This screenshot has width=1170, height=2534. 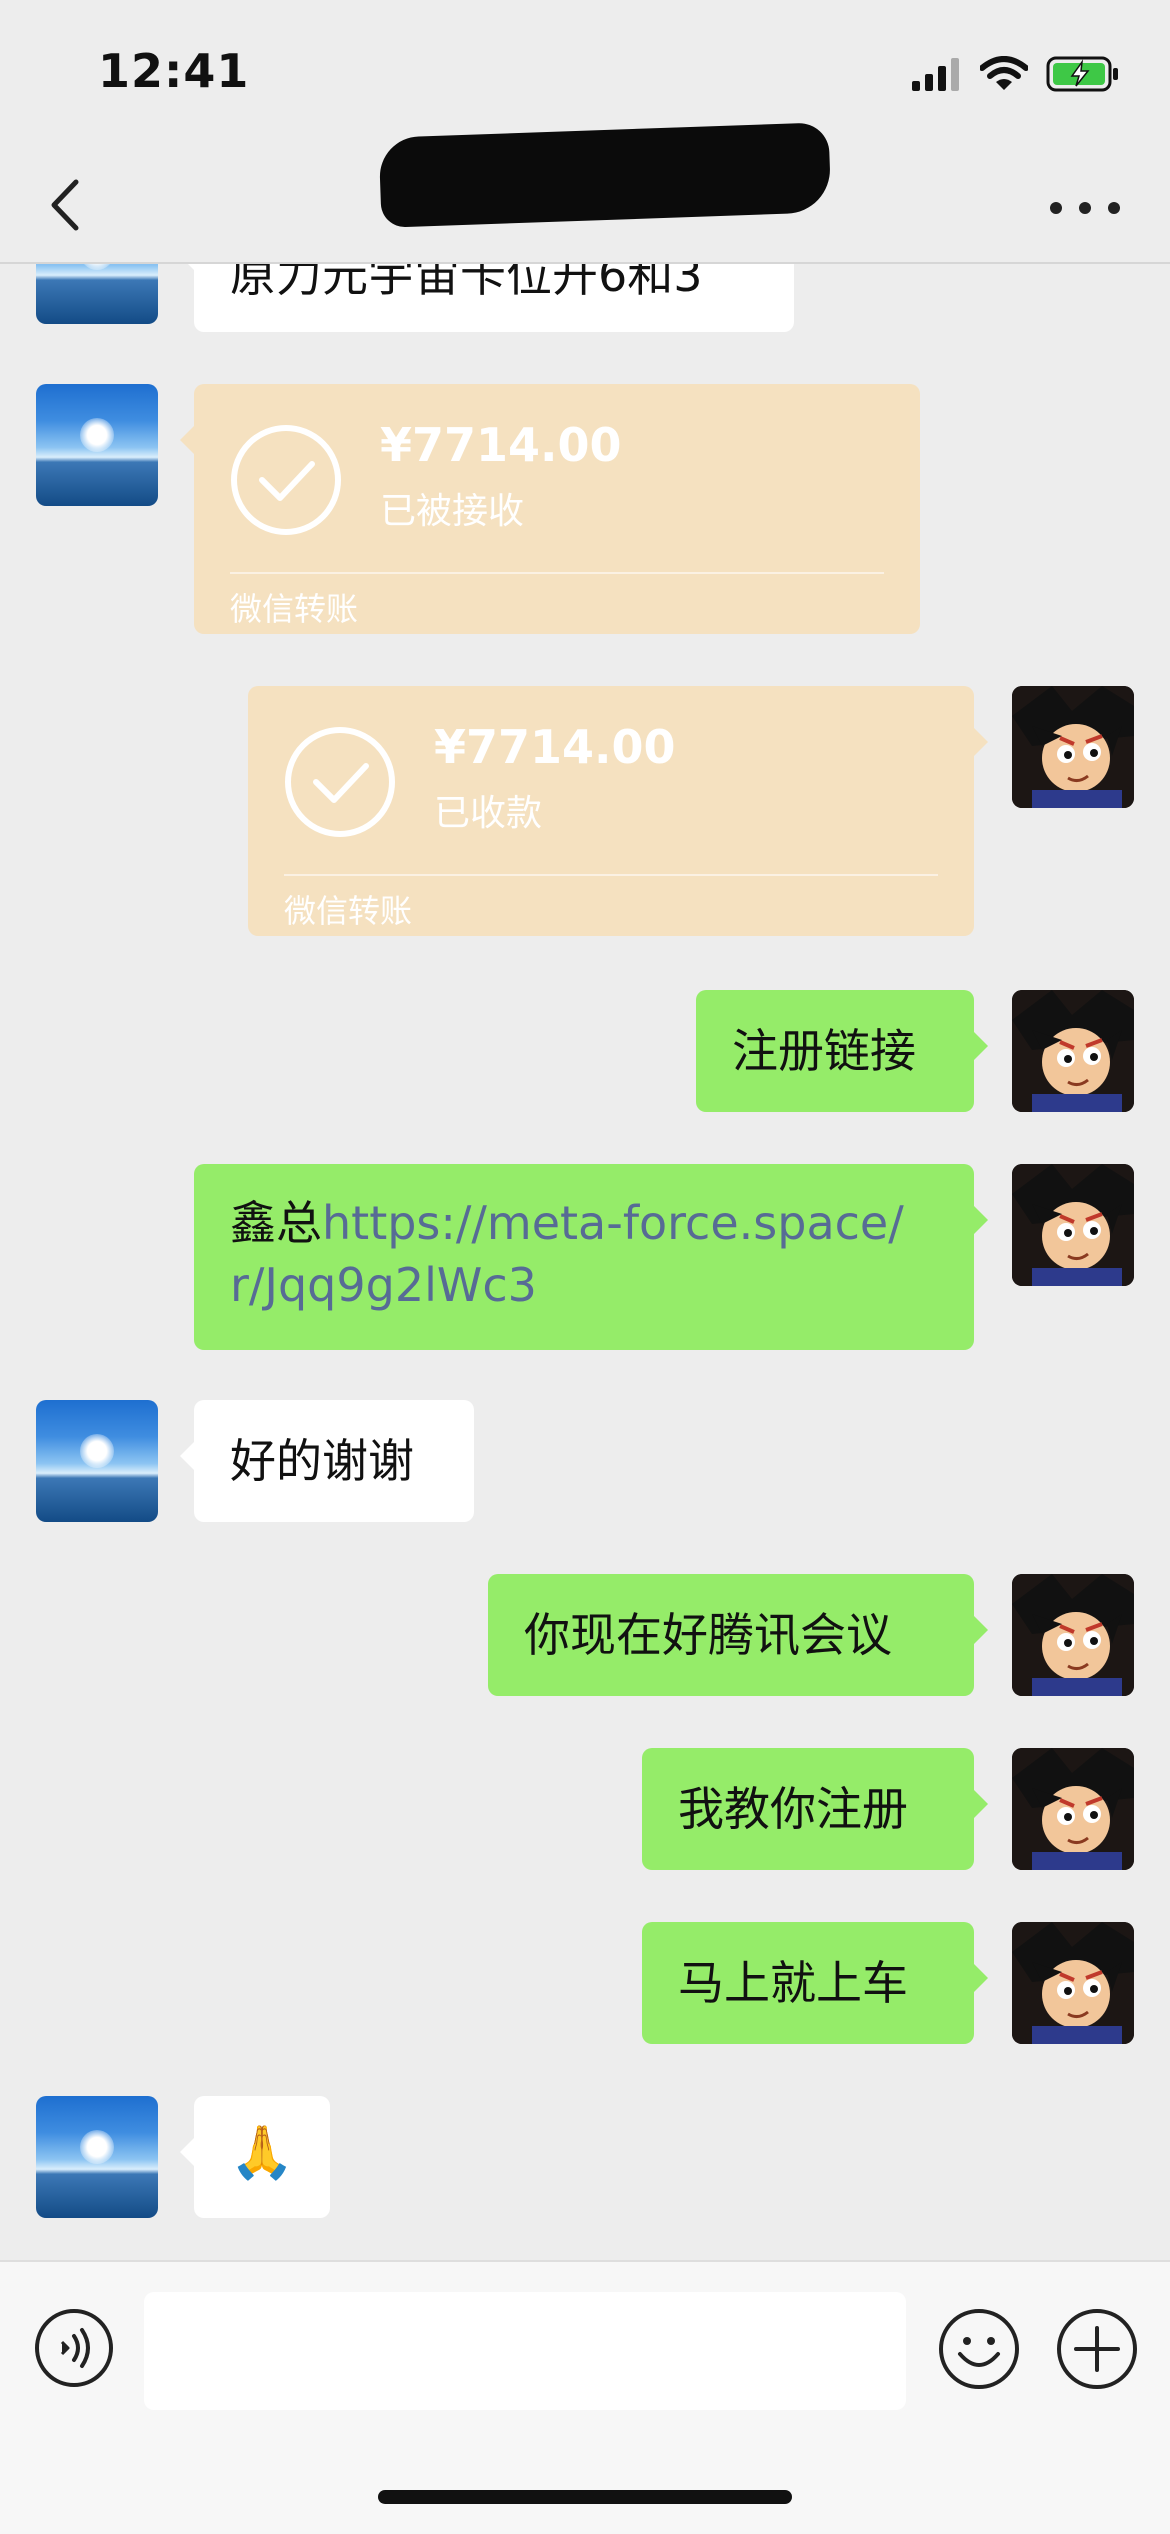 I want to click on message-text: 马上就上车, so click(x=793, y=1983).